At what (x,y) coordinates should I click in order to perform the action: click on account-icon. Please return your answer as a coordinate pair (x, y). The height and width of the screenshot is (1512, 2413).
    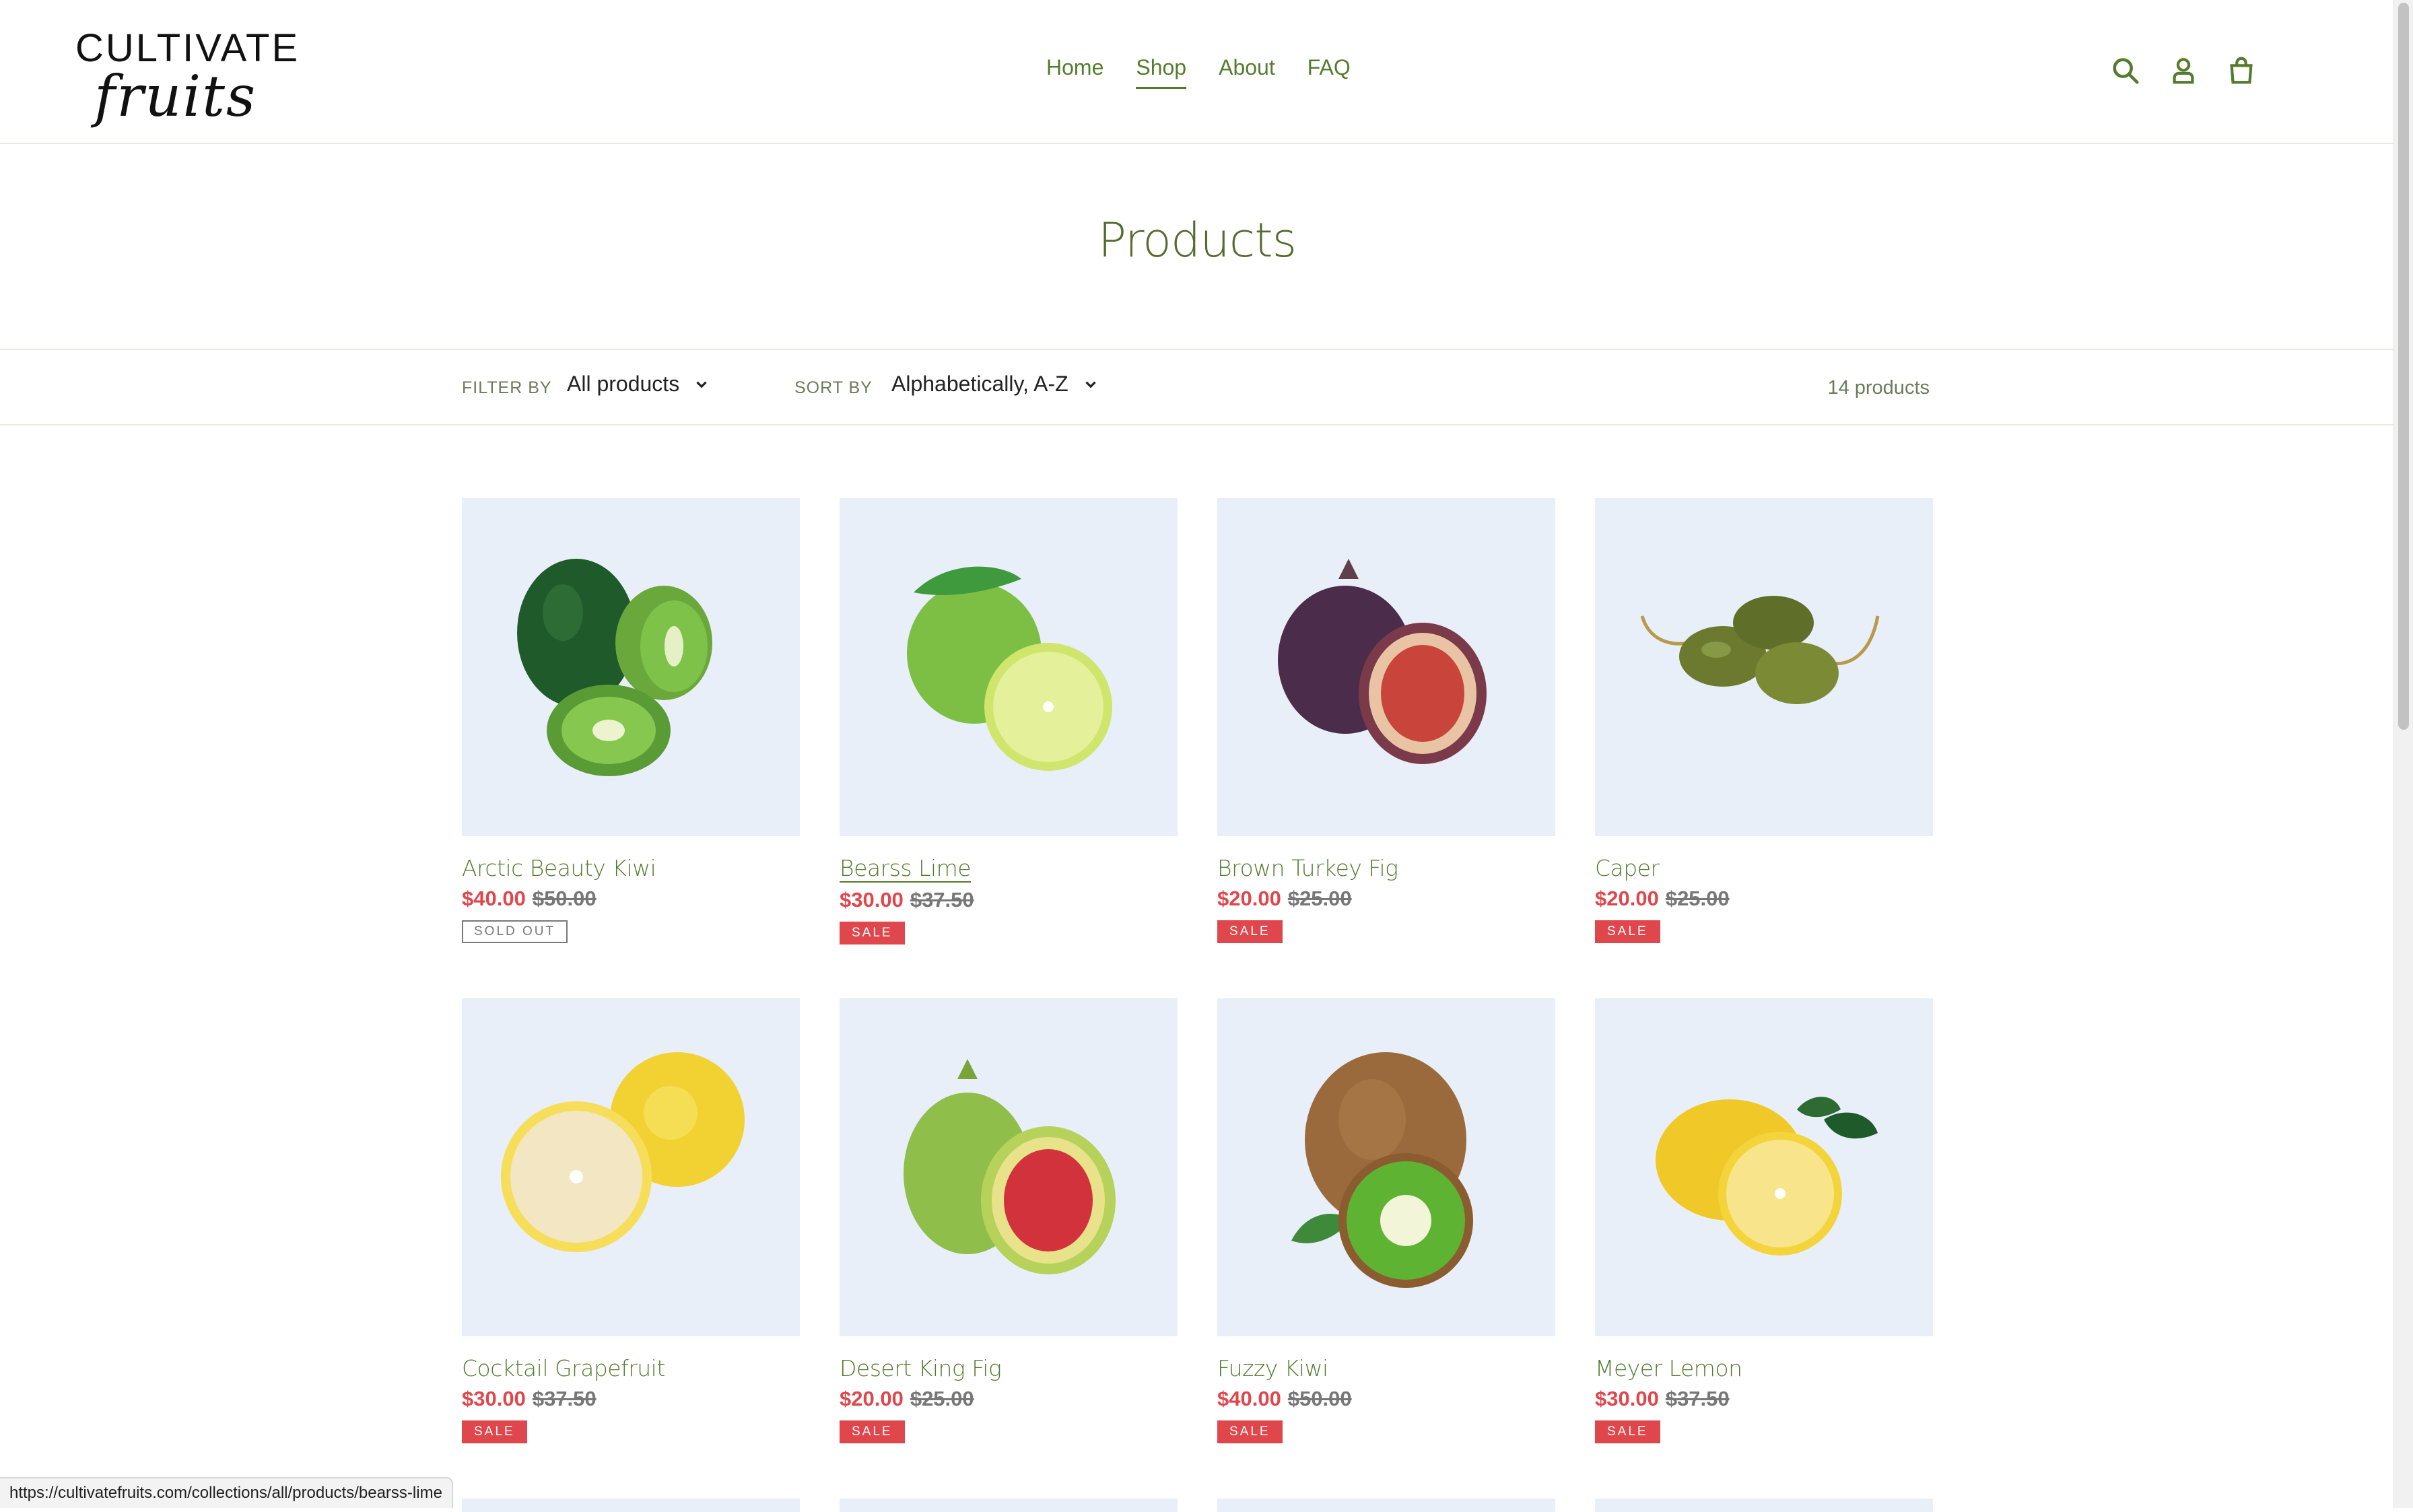
    Looking at the image, I should click on (2183, 70).